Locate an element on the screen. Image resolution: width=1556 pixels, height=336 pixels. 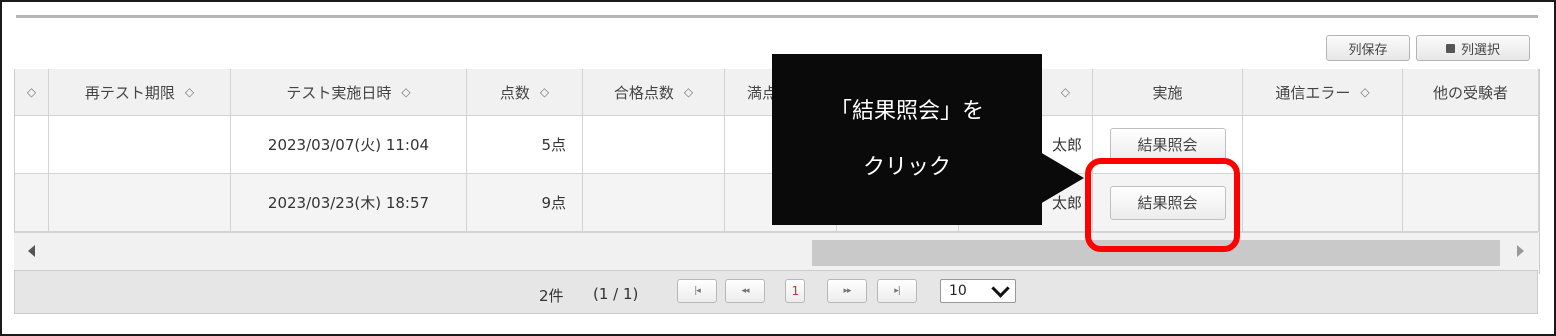
save-columns-button: 列保存 is located at coordinates (1368, 48).